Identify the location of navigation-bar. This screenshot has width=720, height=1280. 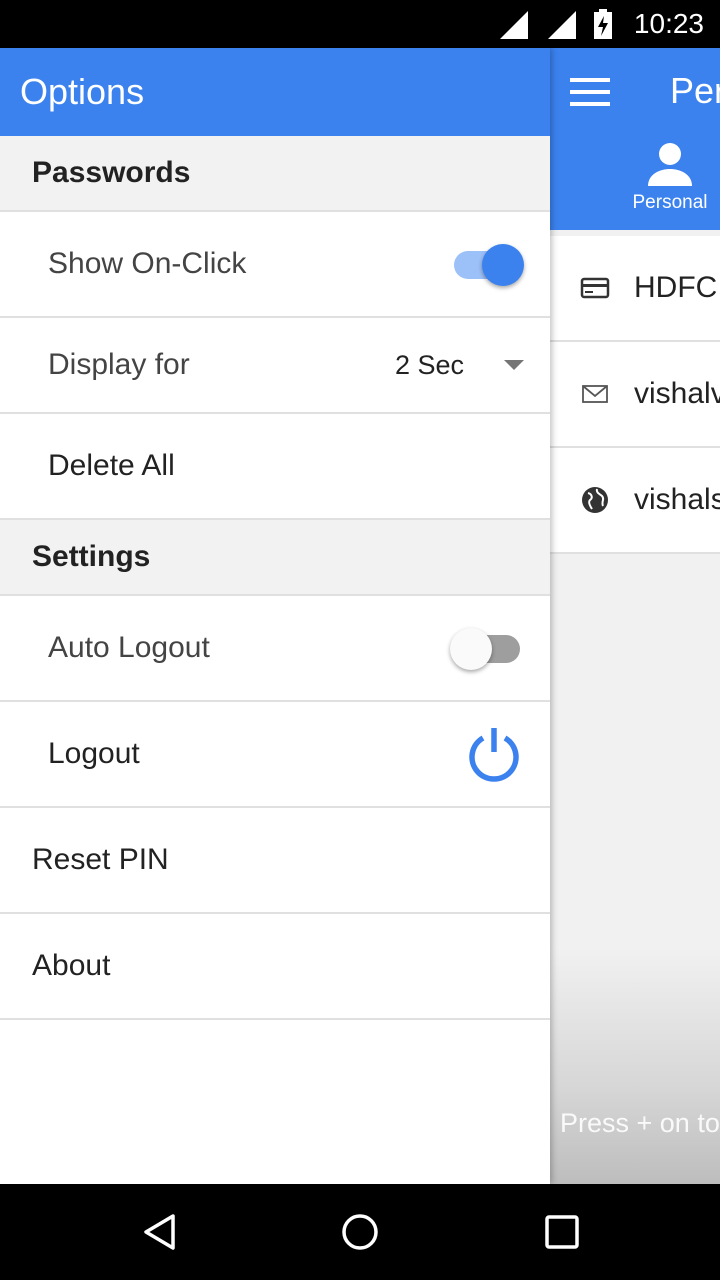
(360, 1232).